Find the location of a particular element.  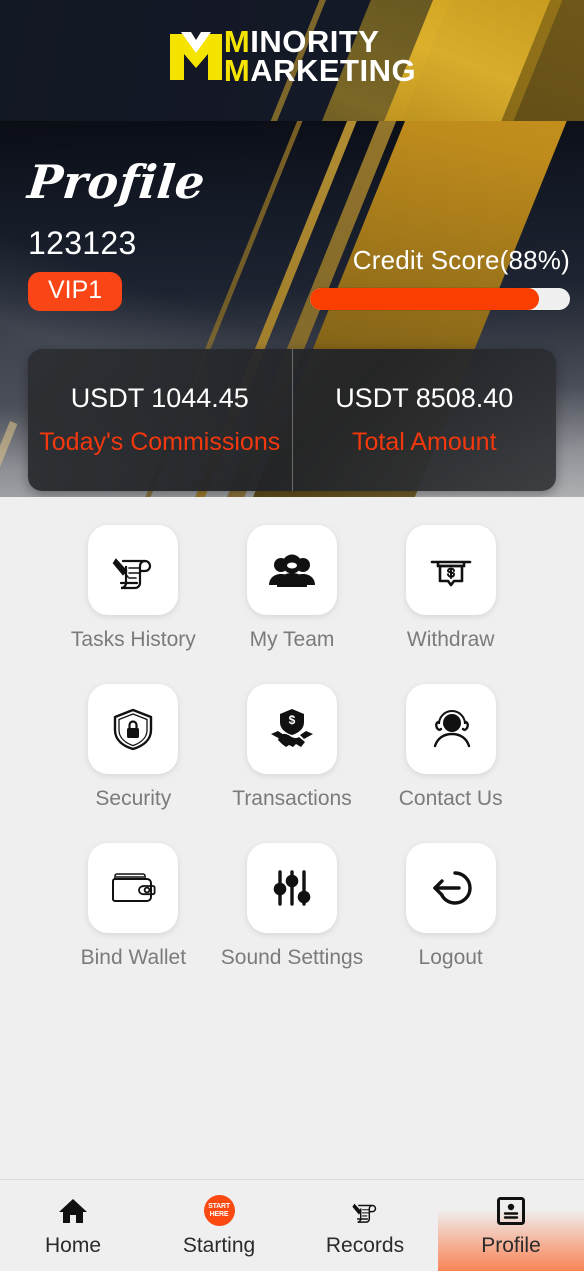

home-icon is located at coordinates (73, 1211).